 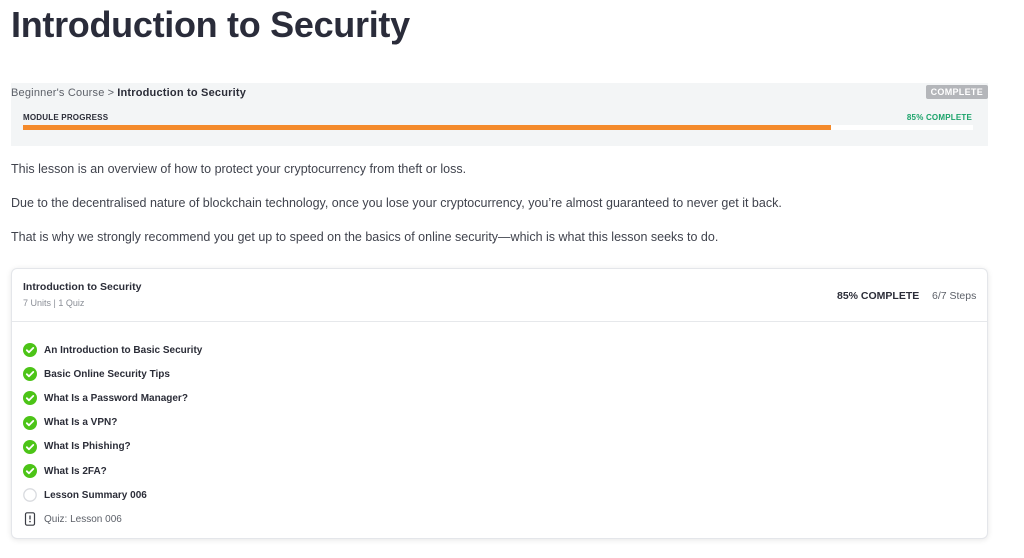 I want to click on quiz-item: Quiz: Lesson 006, so click(x=112, y=519).